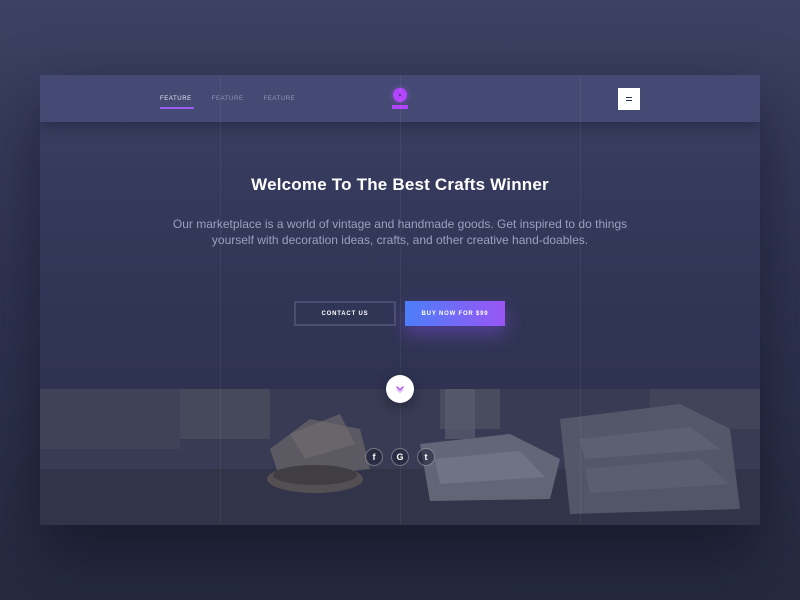 Image resolution: width=800 pixels, height=600 pixels. What do you see at coordinates (345, 313) in the screenshot?
I see `contact-us-button: CONTACT US` at bounding box center [345, 313].